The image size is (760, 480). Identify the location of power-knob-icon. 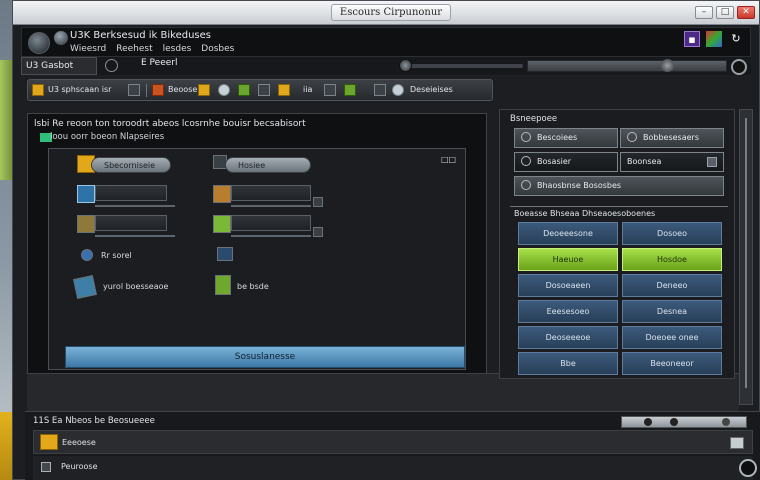
(748, 468).